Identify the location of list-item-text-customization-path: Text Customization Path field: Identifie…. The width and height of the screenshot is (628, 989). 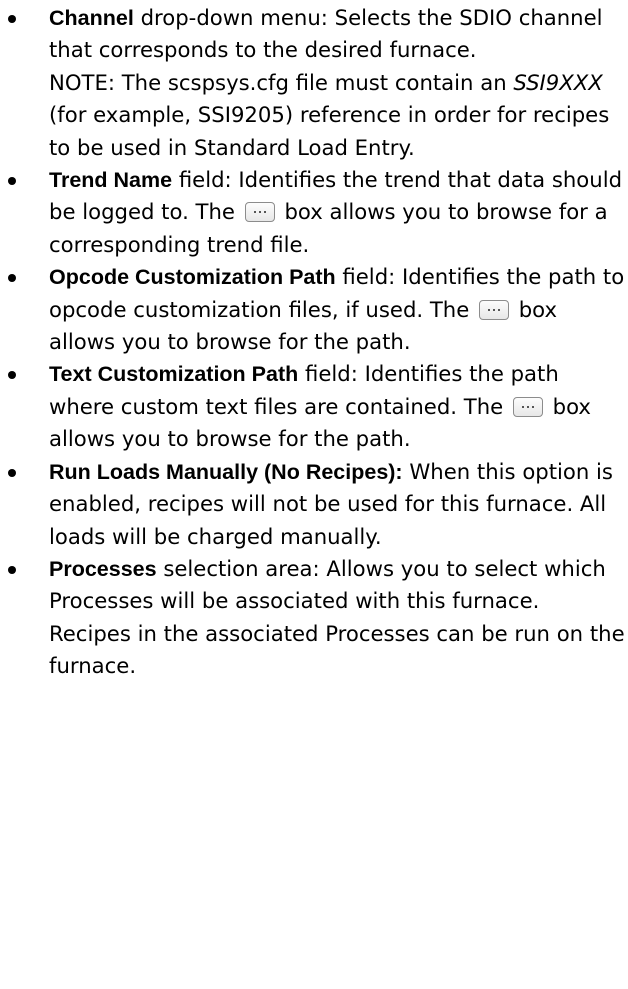
(314, 406).